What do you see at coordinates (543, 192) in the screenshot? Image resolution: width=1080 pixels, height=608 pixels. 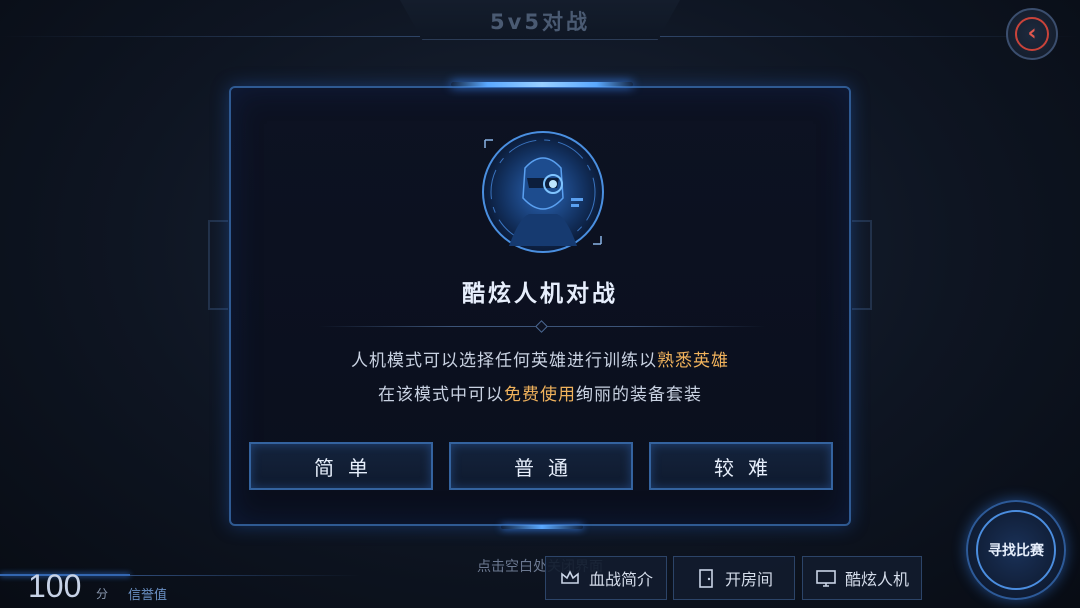 I see `robot-avatar-icon` at bounding box center [543, 192].